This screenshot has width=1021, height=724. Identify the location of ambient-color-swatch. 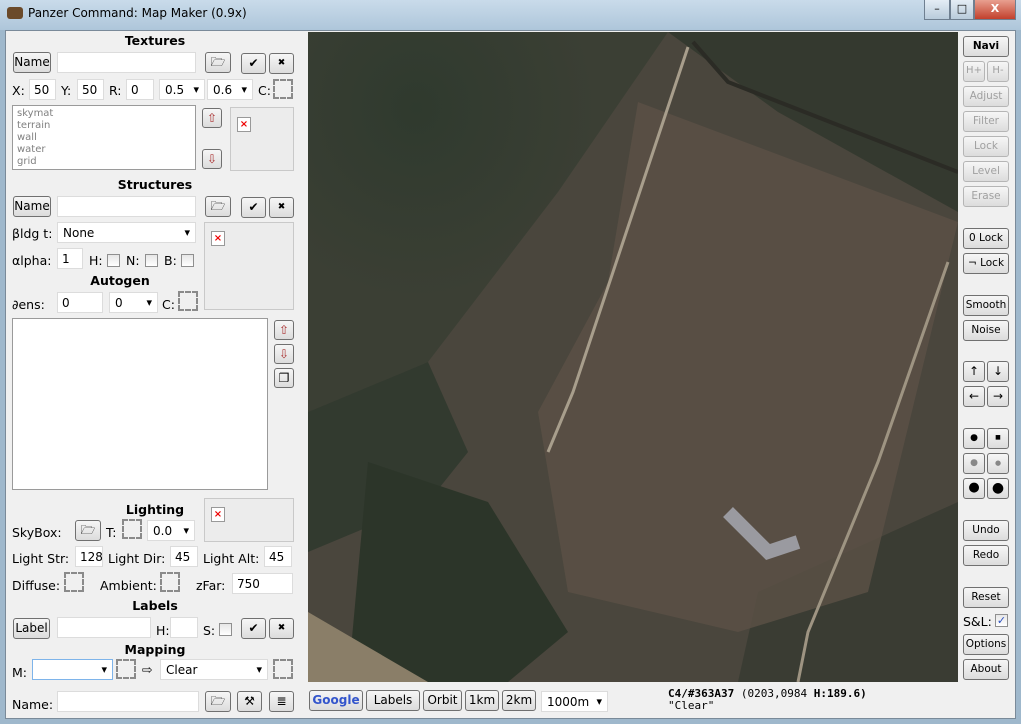
(170, 582).